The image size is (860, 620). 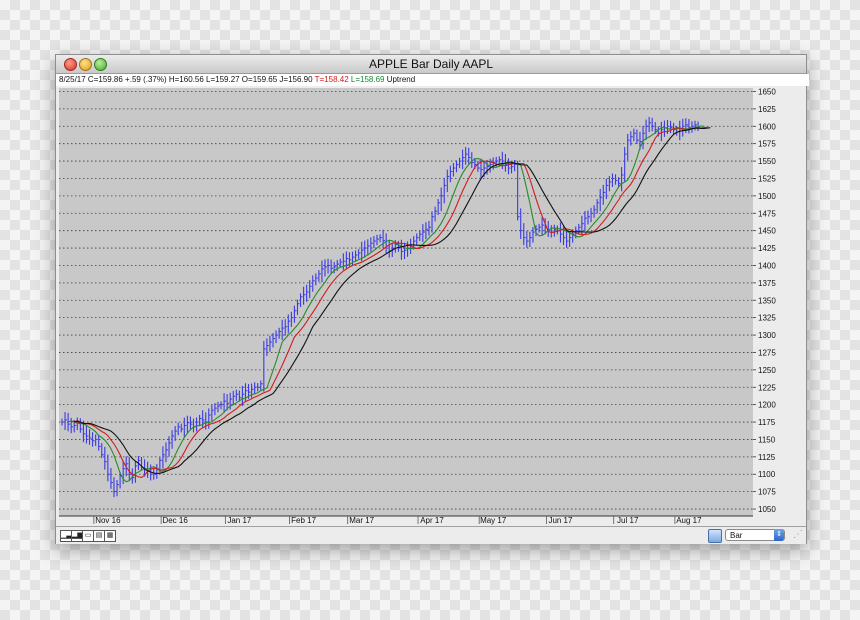 What do you see at coordinates (767, 422) in the screenshot?
I see `y-tick-label: 1175` at bounding box center [767, 422].